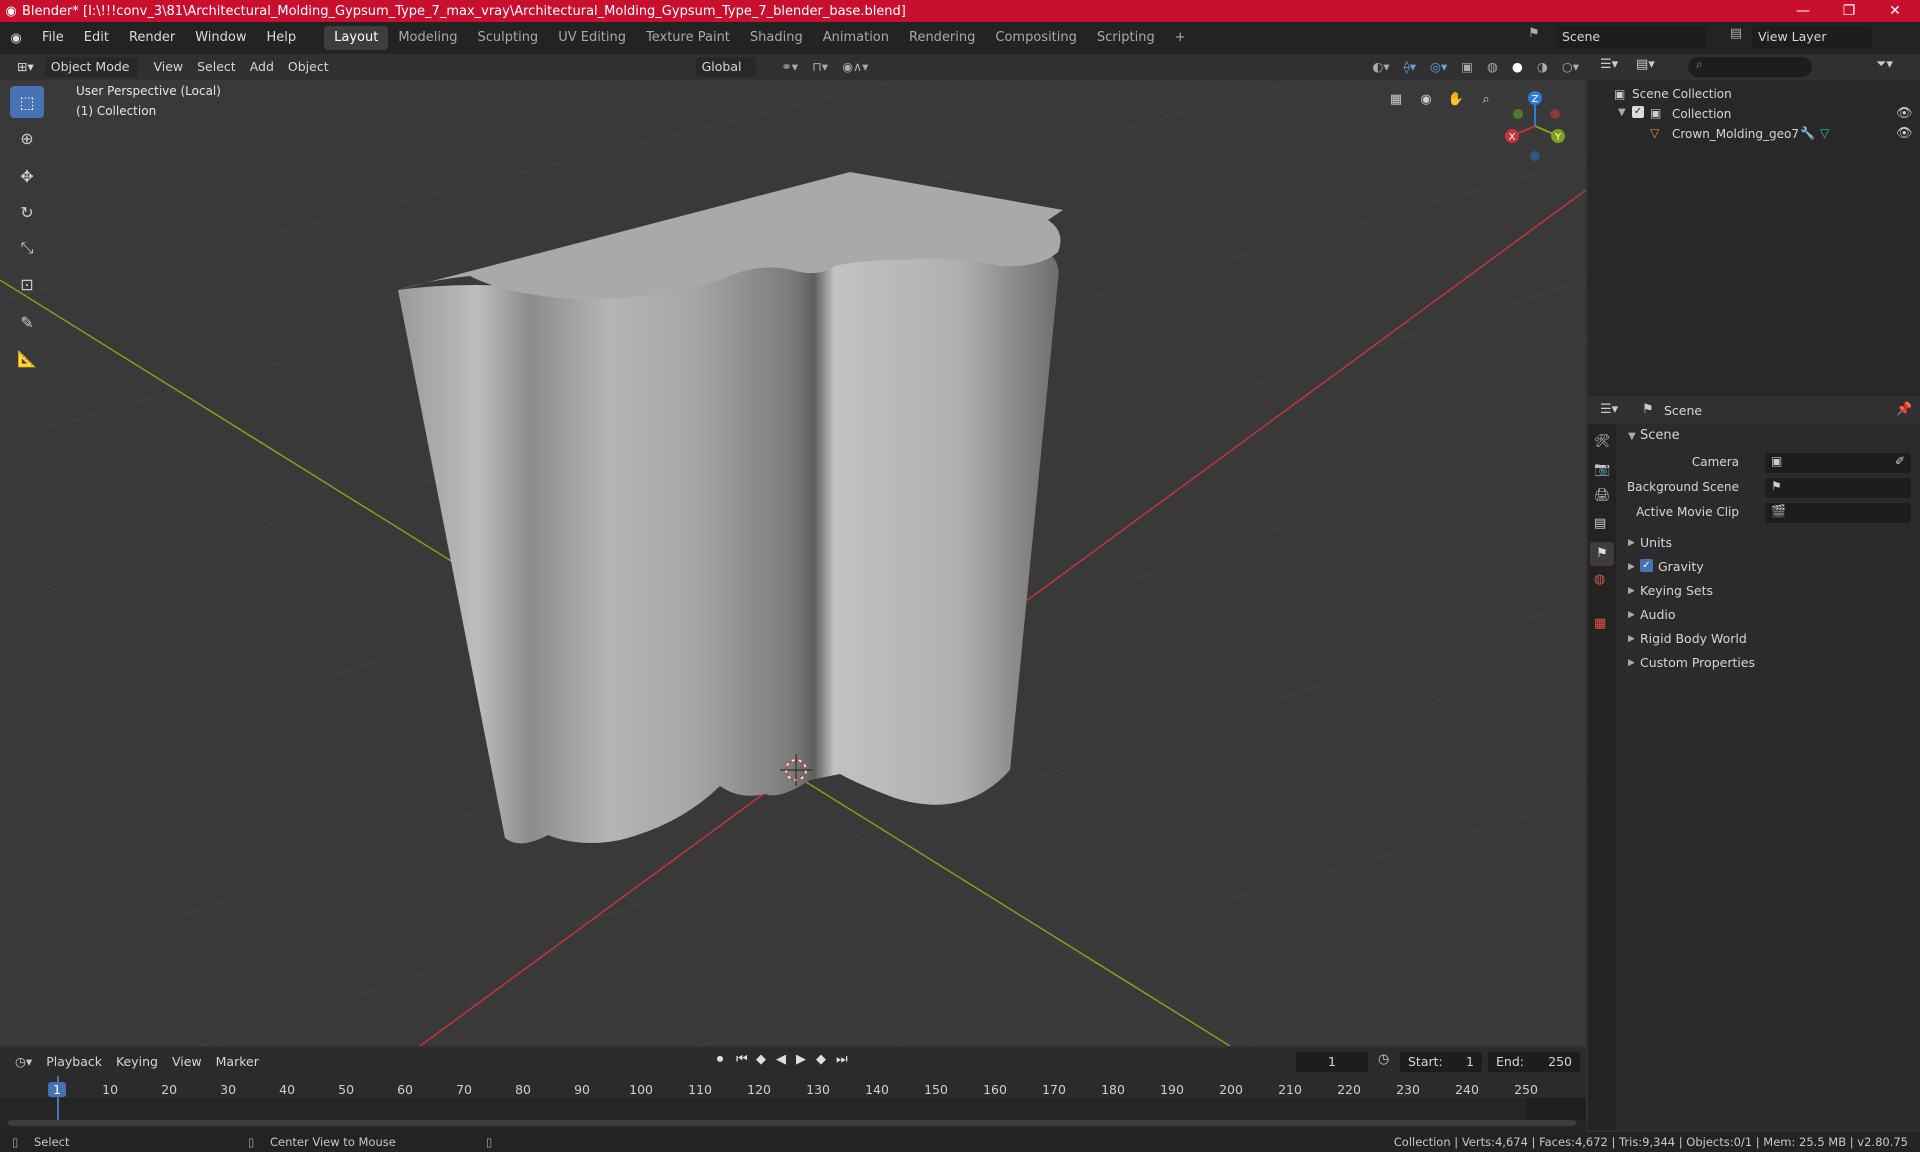 This screenshot has height=1152, width=1920. I want to click on tab-scripting: Scripting, so click(1126, 38).